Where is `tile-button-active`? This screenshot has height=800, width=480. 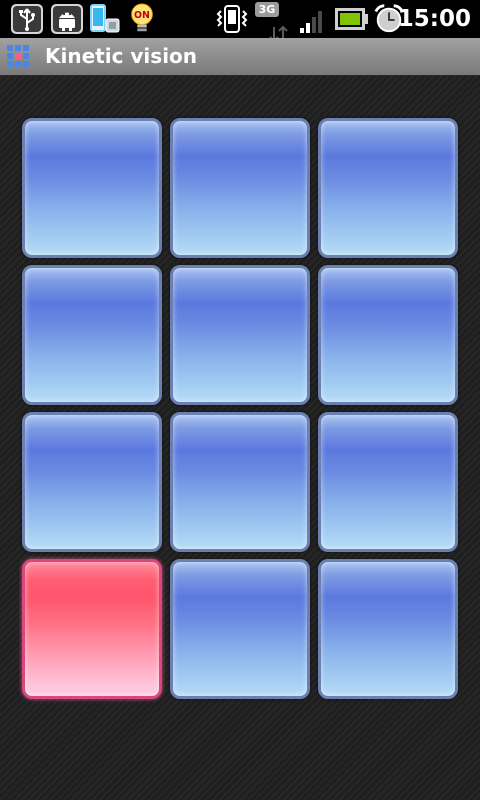 tile-button-active is located at coordinates (92, 629).